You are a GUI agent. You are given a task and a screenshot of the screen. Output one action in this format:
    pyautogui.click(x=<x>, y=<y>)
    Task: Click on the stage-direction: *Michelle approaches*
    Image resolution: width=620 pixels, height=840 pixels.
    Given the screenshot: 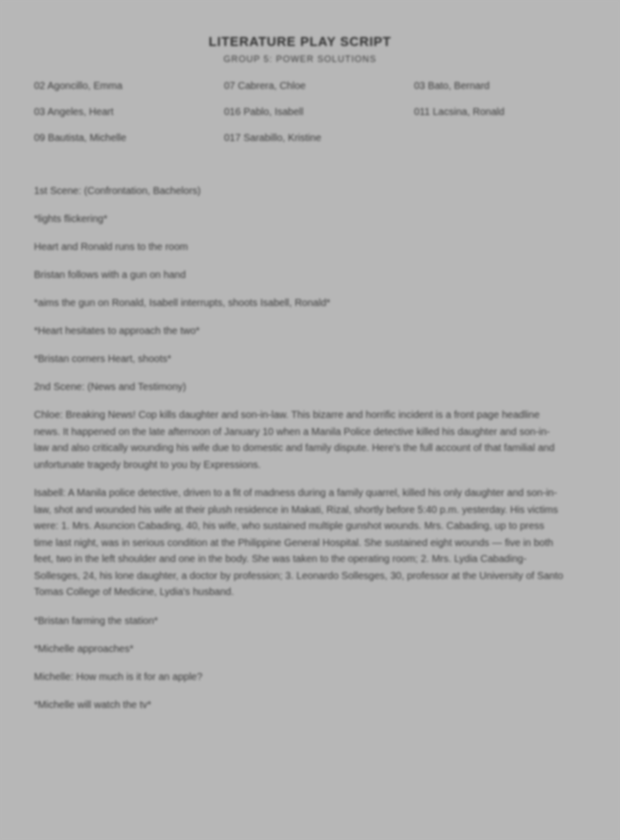 What is the action you would take?
    pyautogui.click(x=84, y=649)
    